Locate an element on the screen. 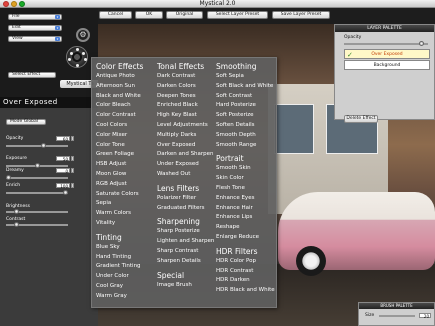  menu-item: Soft Posterize is located at coordinates (247, 116).